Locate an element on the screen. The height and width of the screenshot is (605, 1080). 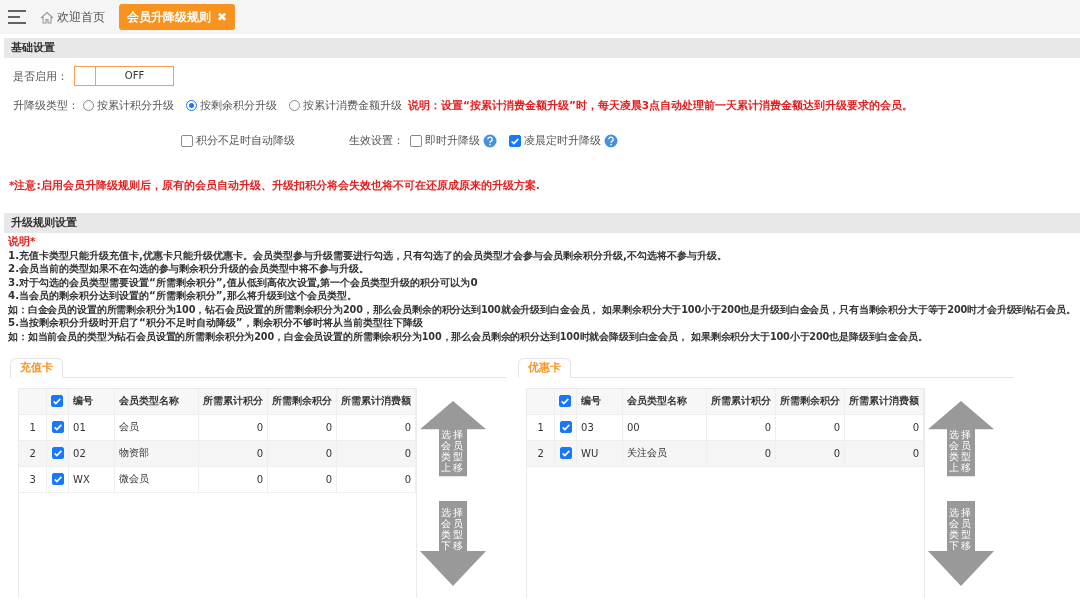
warning-text: *注意:启用会员升降级规则后，原有的会员自动升级、升级扣积分将会失效也将不可在还原成原来的升级方案. is located at coordinates (275, 186).